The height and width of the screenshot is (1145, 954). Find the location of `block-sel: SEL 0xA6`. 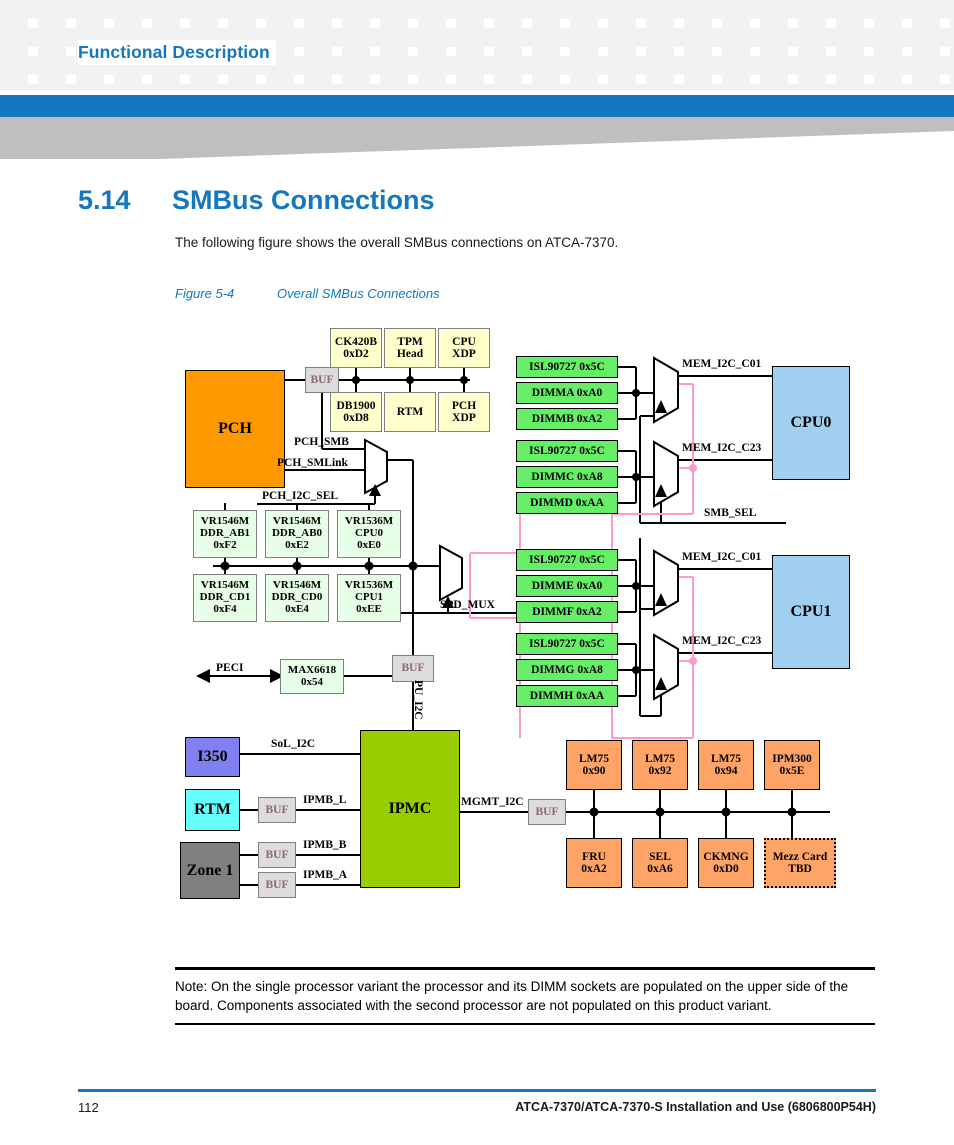

block-sel: SEL 0xA6 is located at coordinates (660, 863).